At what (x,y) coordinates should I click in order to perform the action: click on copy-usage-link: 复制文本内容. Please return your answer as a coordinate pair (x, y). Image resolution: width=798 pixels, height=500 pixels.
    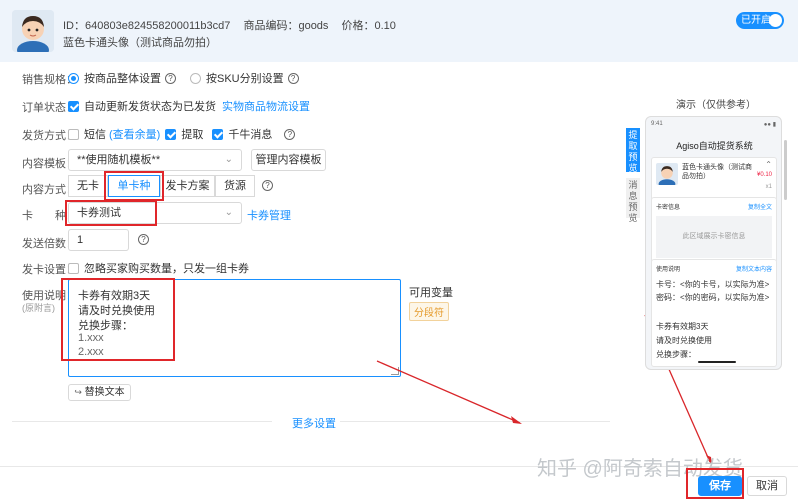
    Looking at the image, I should click on (754, 268).